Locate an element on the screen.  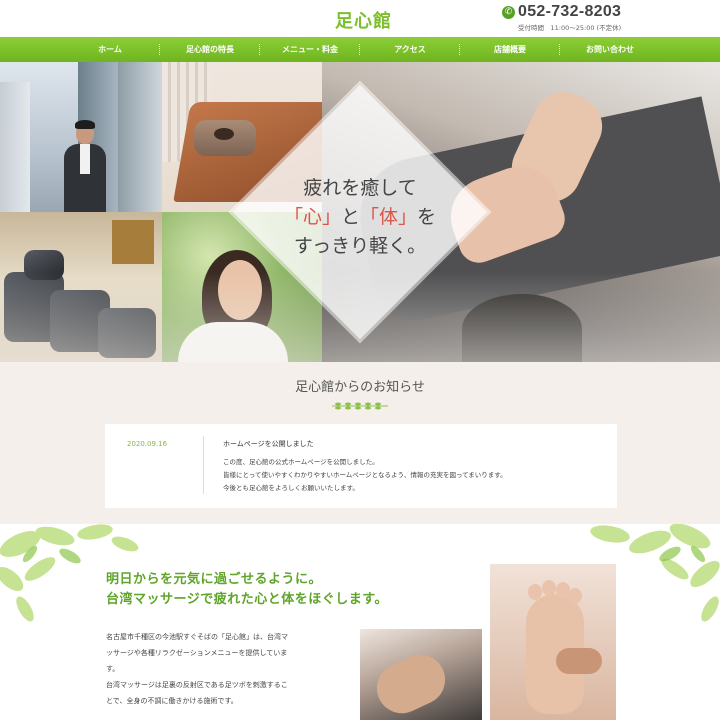
shoulder-massage-photo is located at coordinates (421, 674).